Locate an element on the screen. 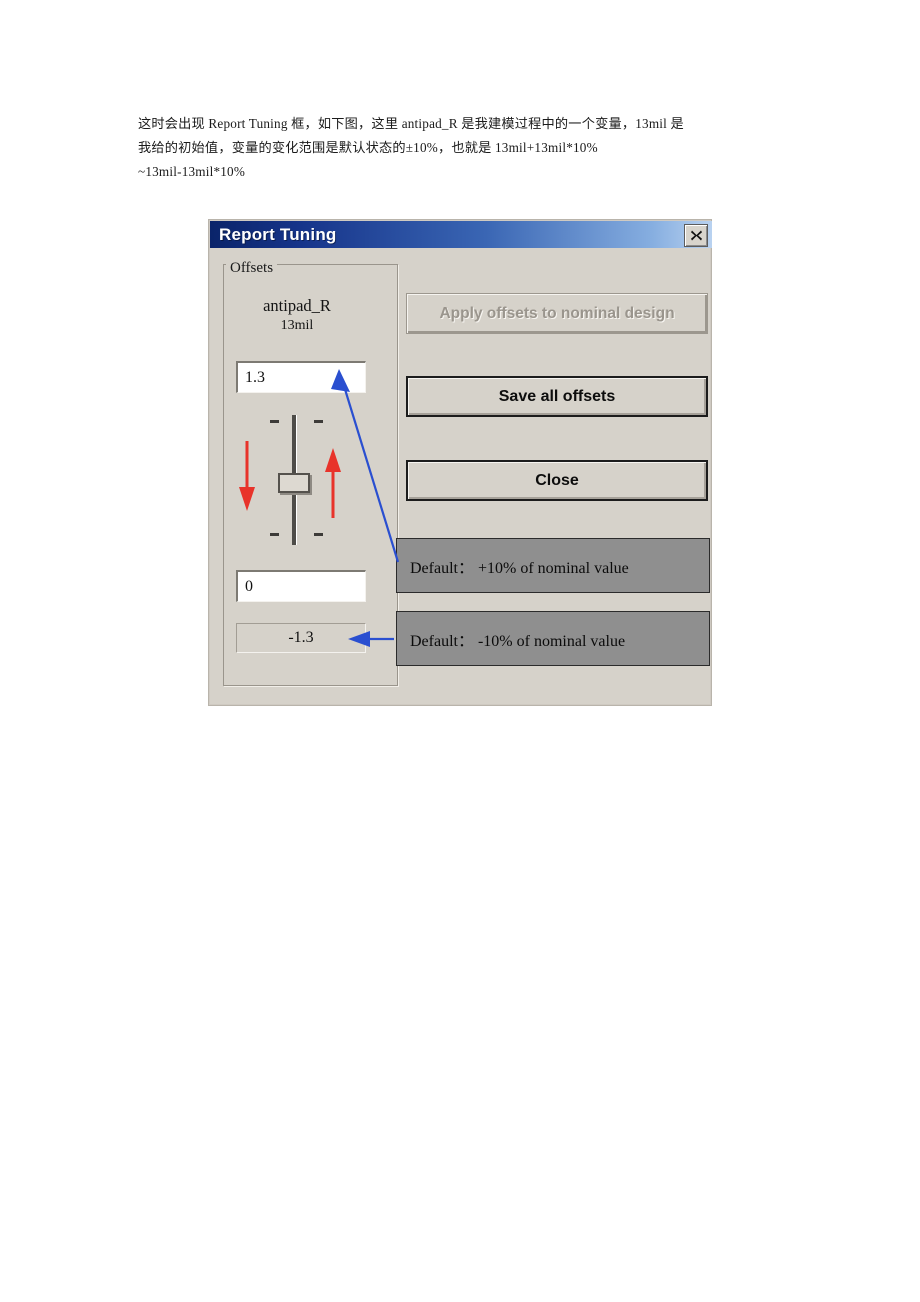 The image size is (920, 1302). variable-name-label: antipad_R is located at coordinates (297, 305).